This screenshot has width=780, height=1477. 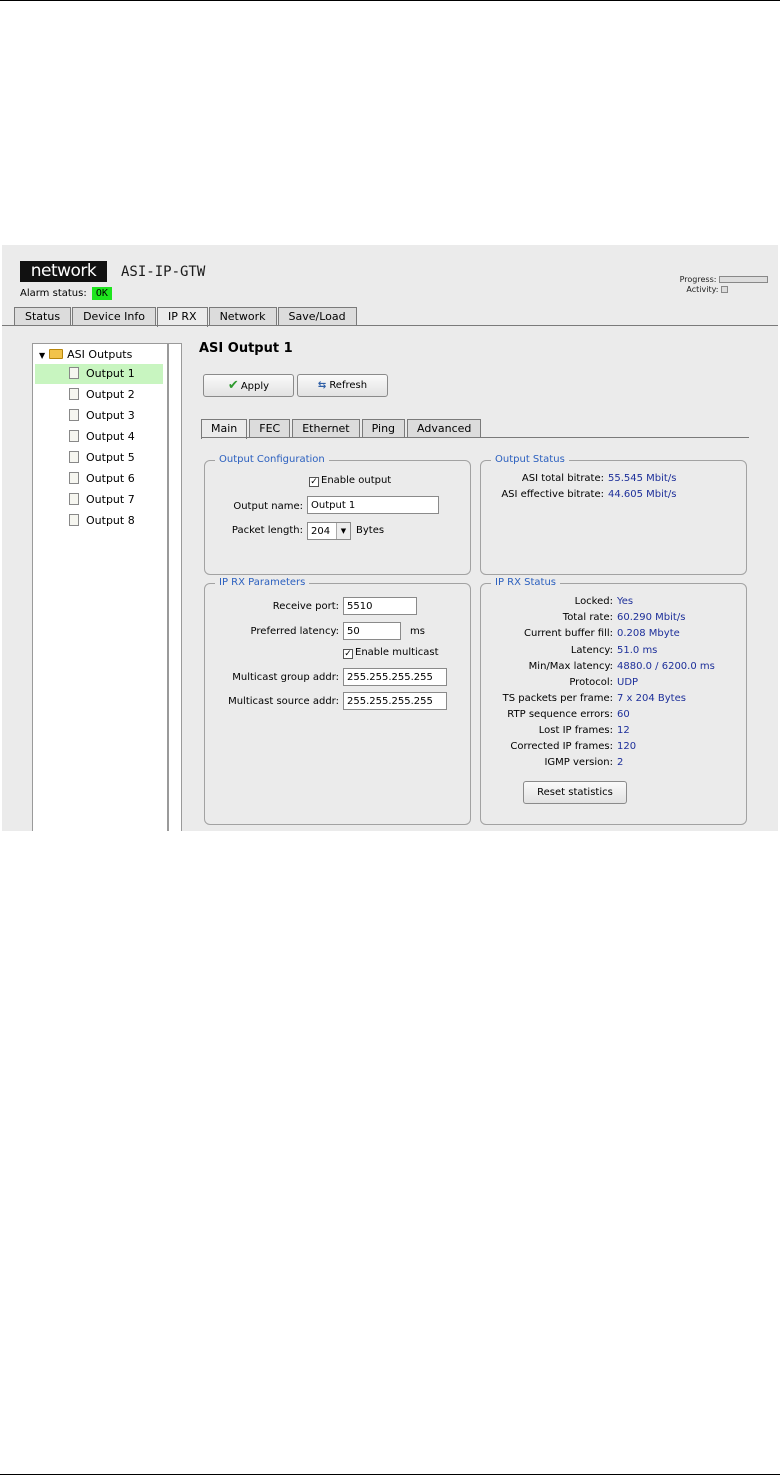 I want to click on activity-indicator, so click(x=724, y=289).